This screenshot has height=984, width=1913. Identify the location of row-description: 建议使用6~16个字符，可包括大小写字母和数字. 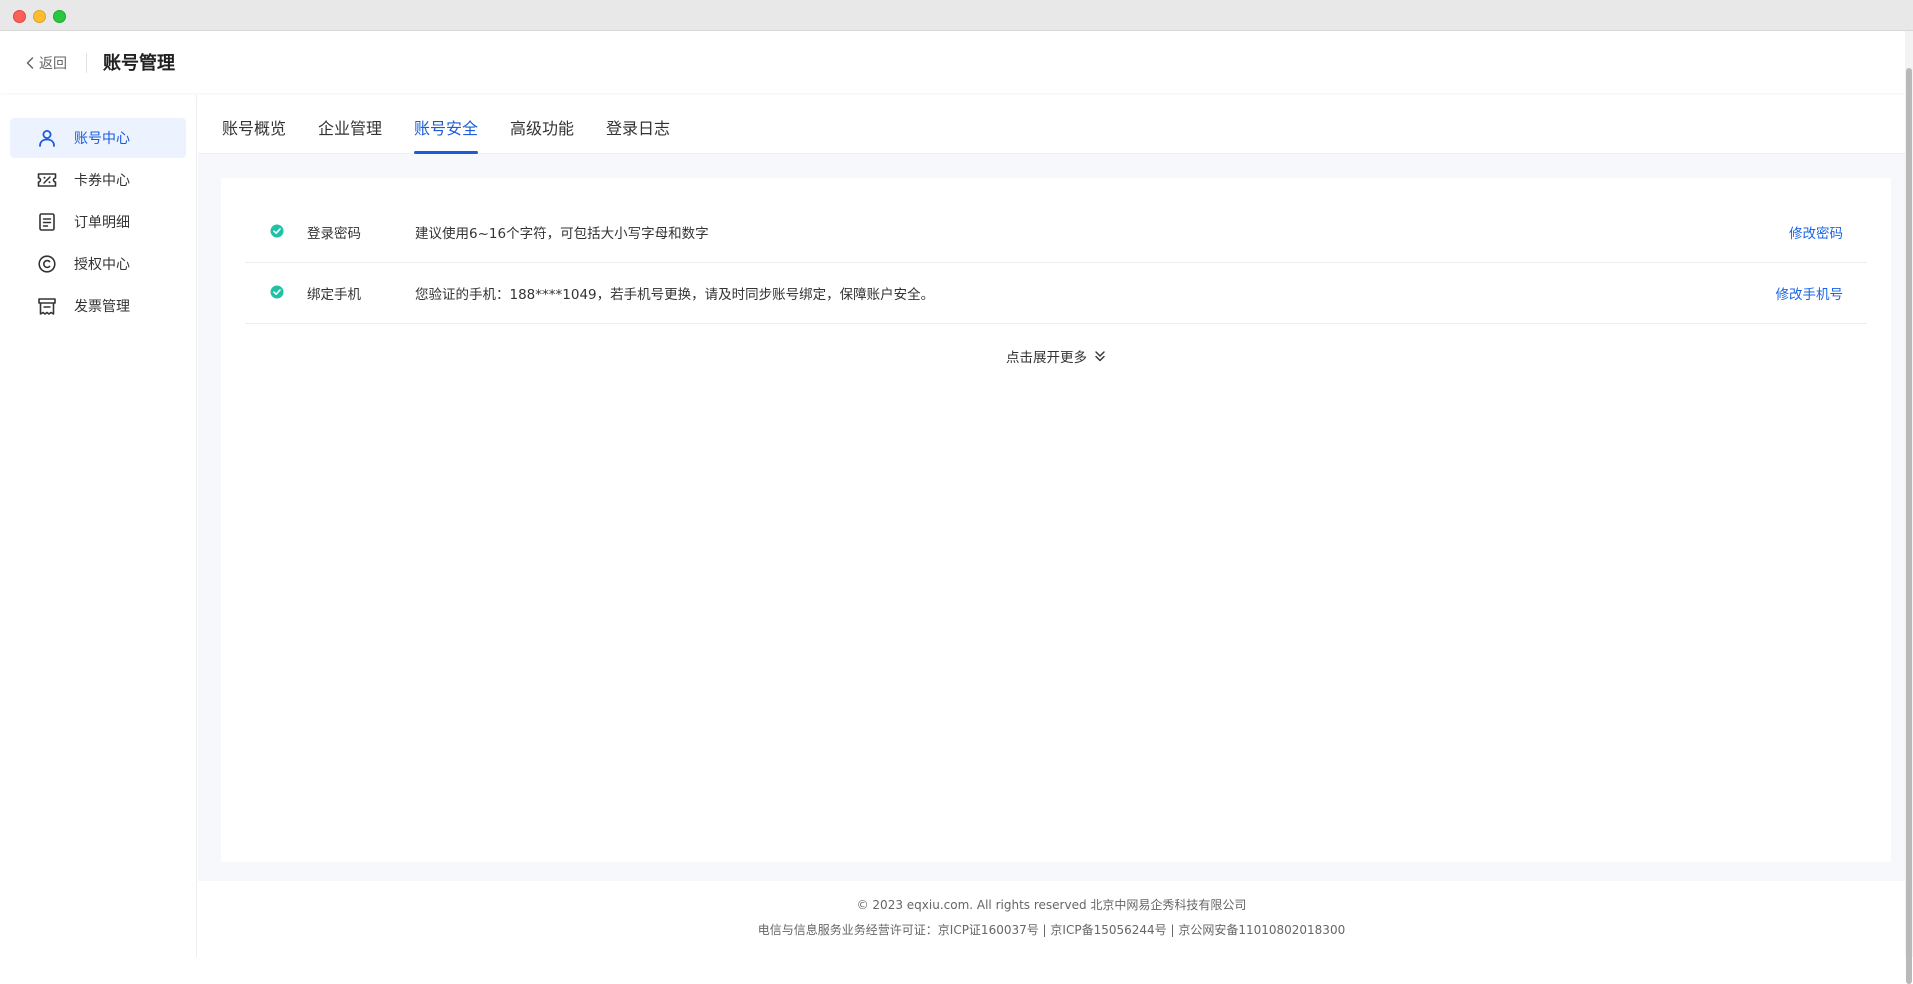
(562, 234).